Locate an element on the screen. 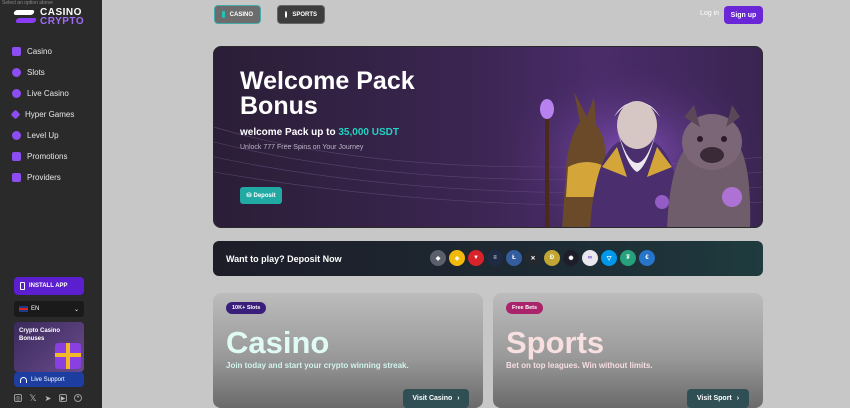 This screenshot has width=850, height=408. live-casino-icon is located at coordinates (16, 93).